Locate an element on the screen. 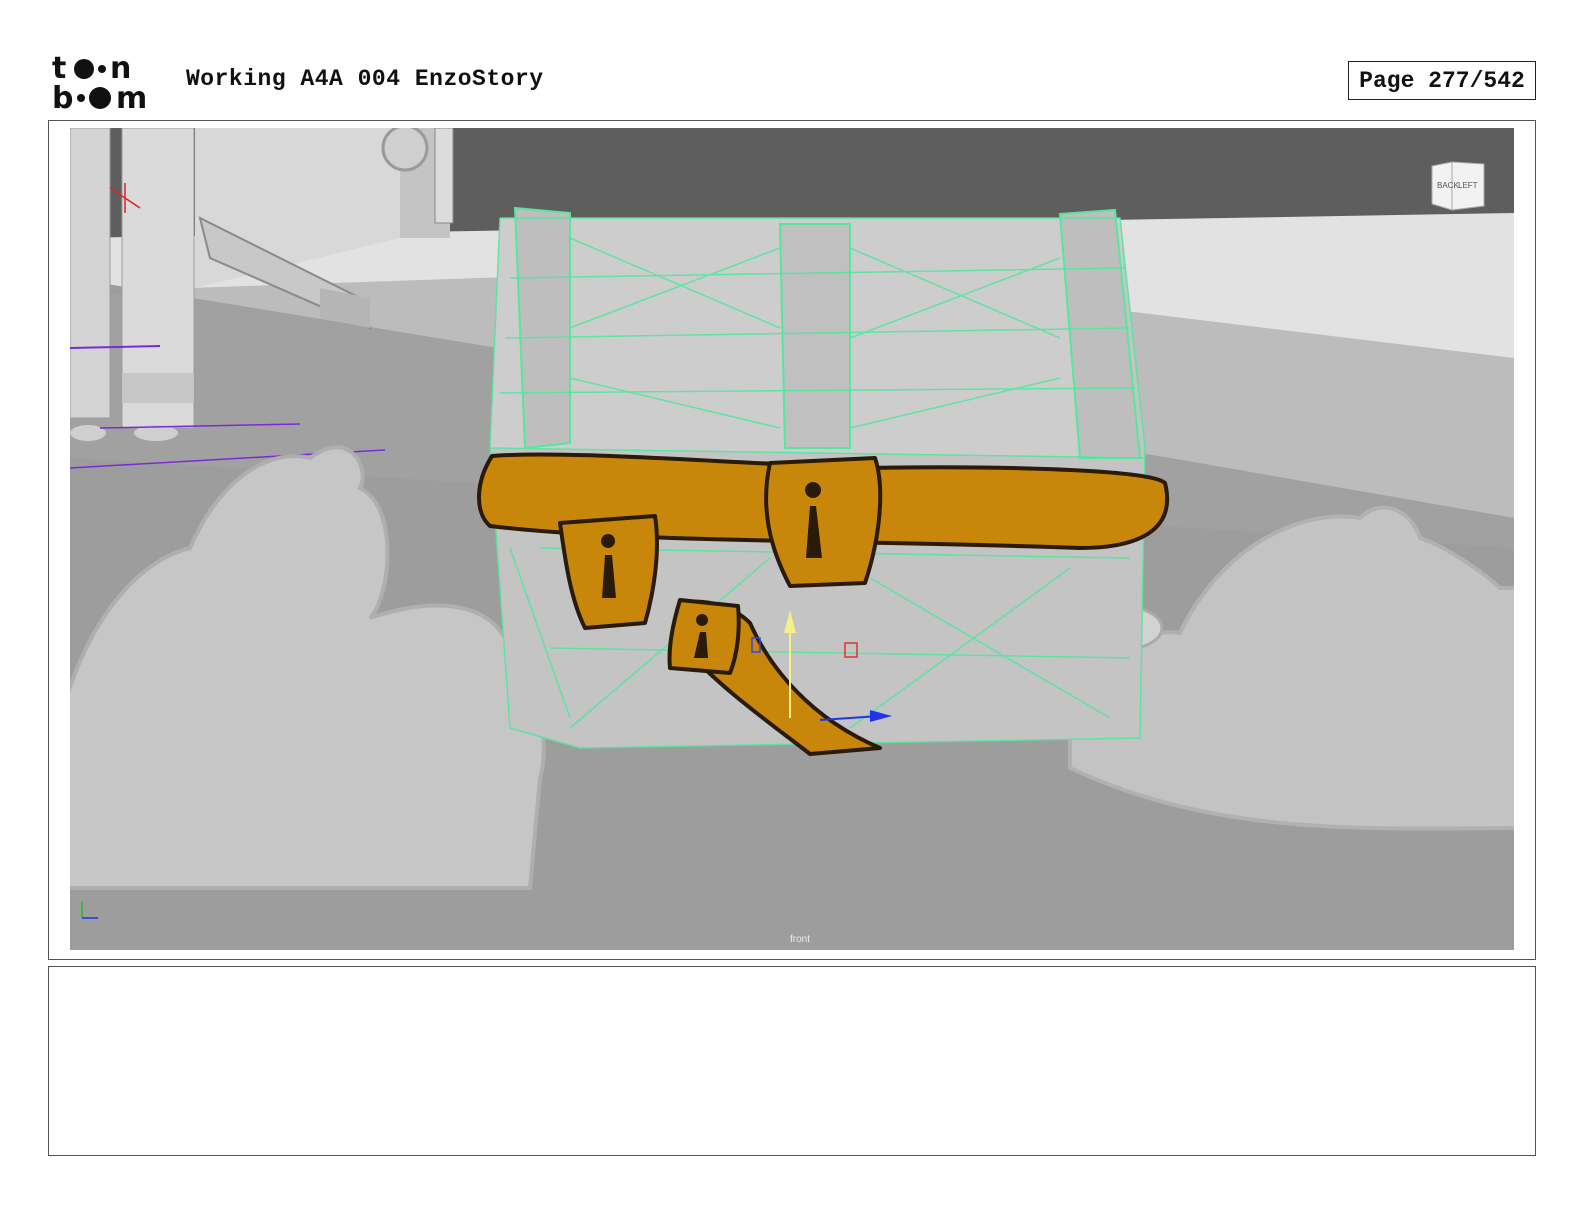 This screenshot has height=1224, width=1584. svg-text: m is located at coordinates (131, 96).